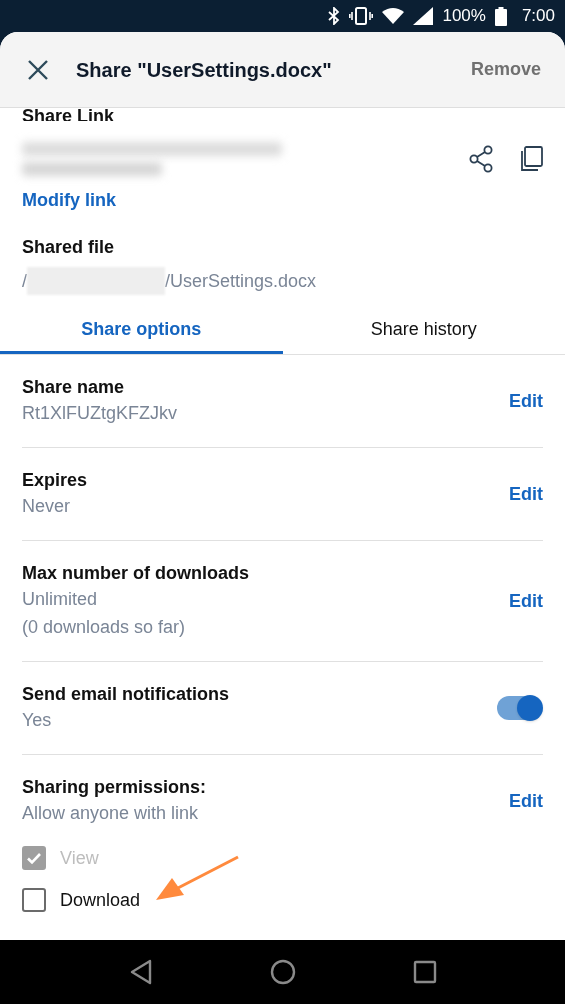  Describe the element at coordinates (204, 70) in the screenshot. I see `dialog-title: Share "UserSettings.docx"` at that location.